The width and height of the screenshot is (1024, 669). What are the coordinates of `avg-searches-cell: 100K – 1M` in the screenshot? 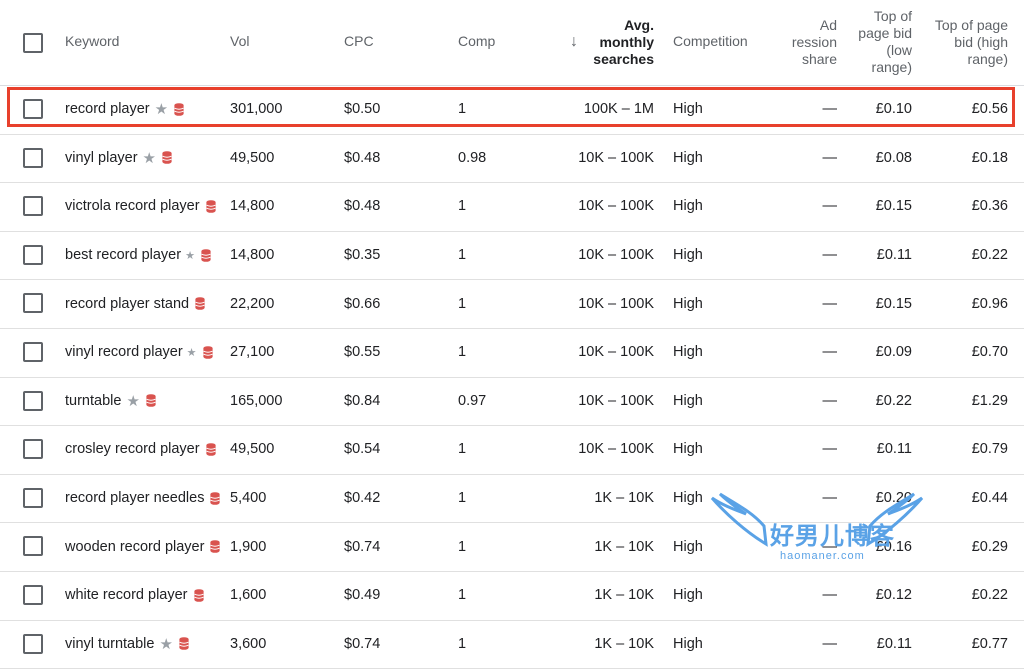 It's located at (618, 109).